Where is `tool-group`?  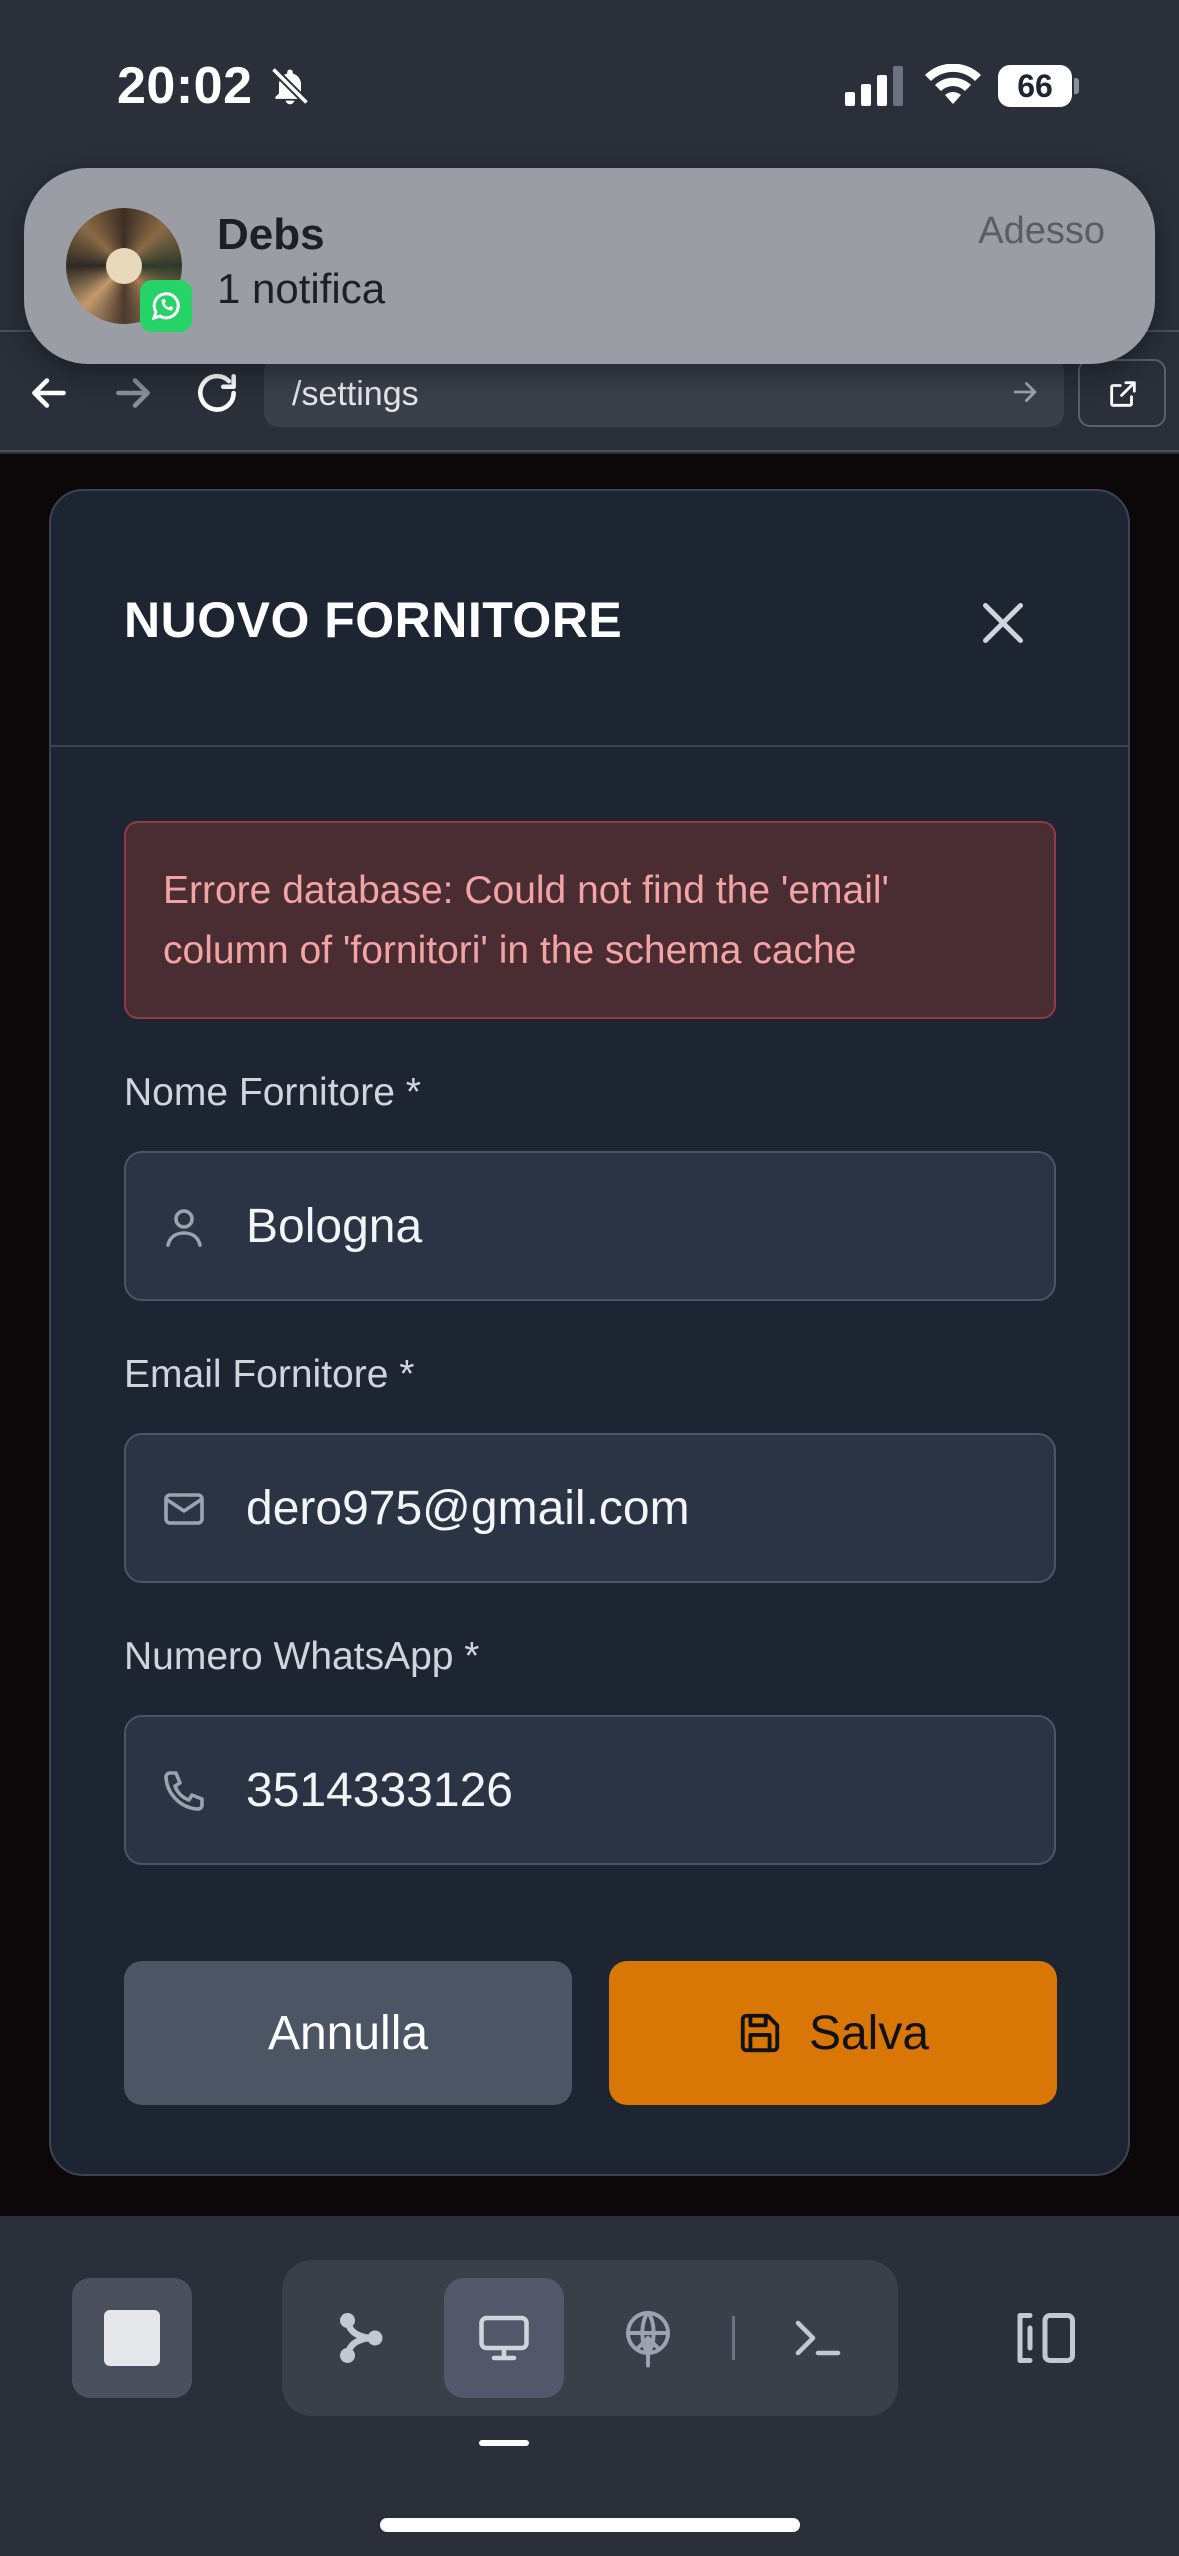 tool-group is located at coordinates (590, 2338).